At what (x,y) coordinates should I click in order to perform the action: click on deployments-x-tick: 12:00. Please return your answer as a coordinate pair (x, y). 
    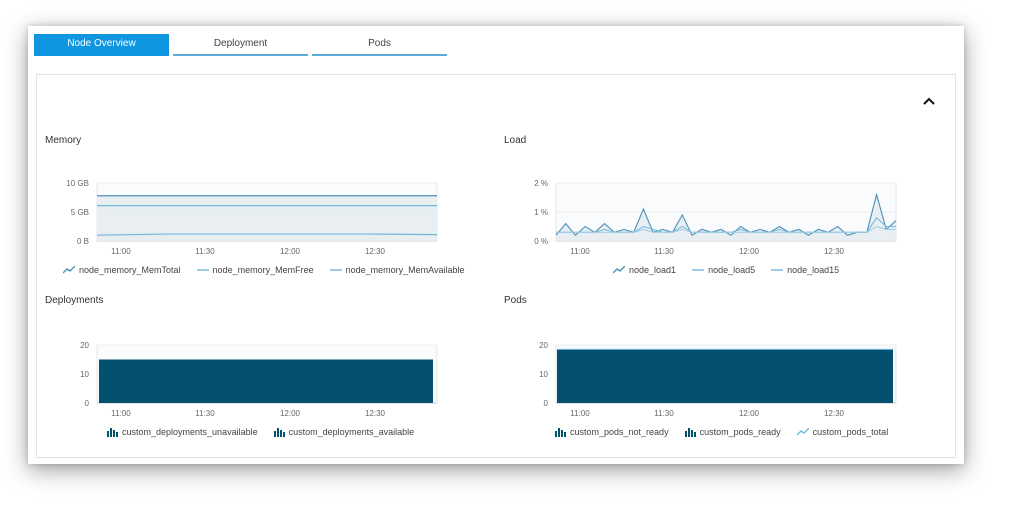
    Looking at the image, I should click on (290, 413).